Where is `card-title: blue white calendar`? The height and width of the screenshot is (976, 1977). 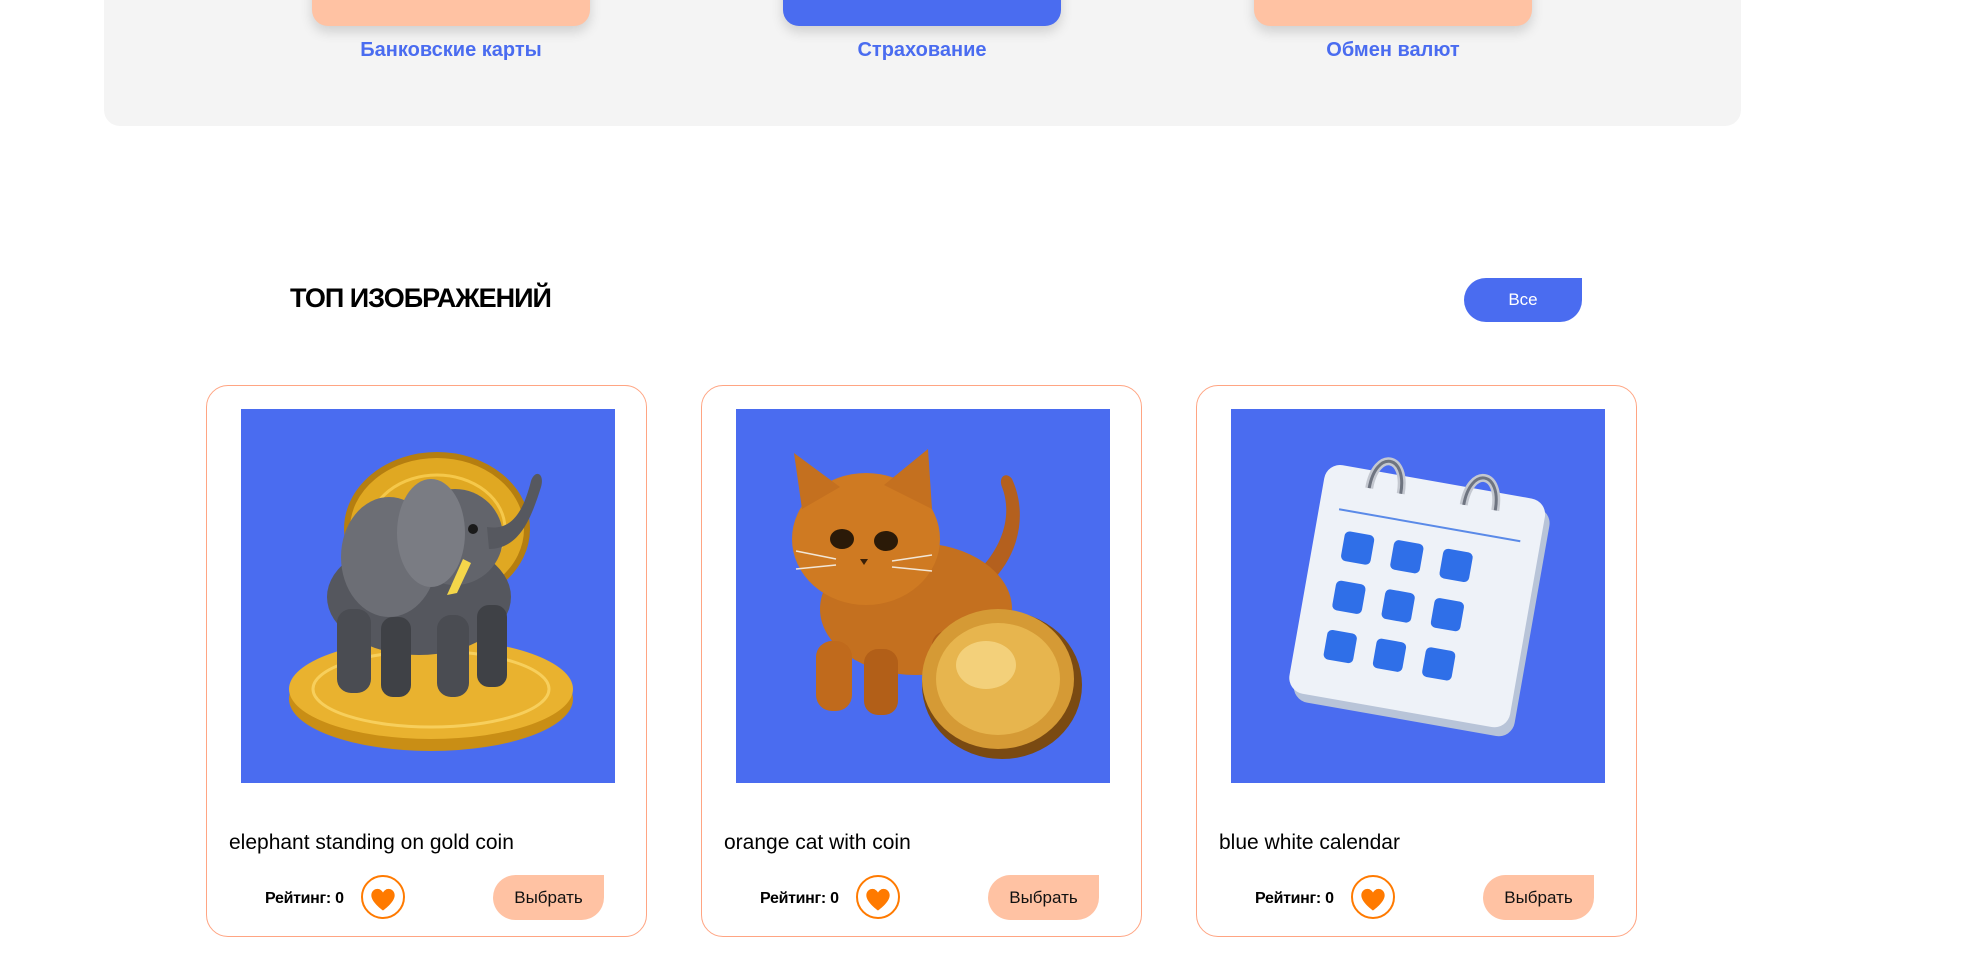
card-title: blue white calendar is located at coordinates (1309, 842).